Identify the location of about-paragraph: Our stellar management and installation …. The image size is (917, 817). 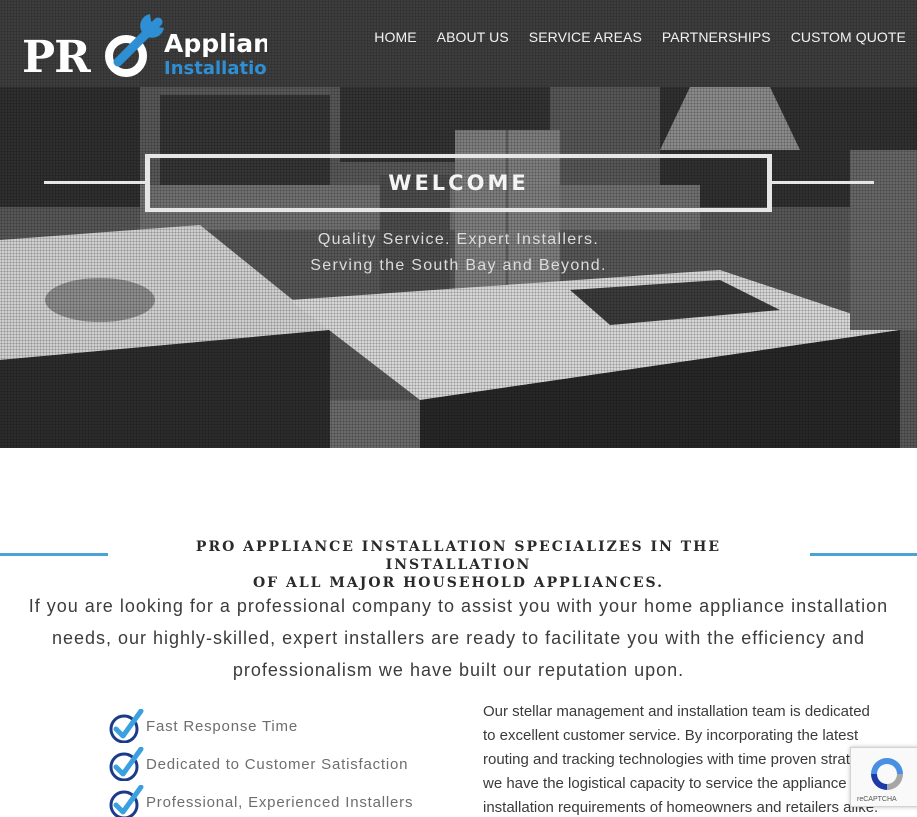
(681, 759).